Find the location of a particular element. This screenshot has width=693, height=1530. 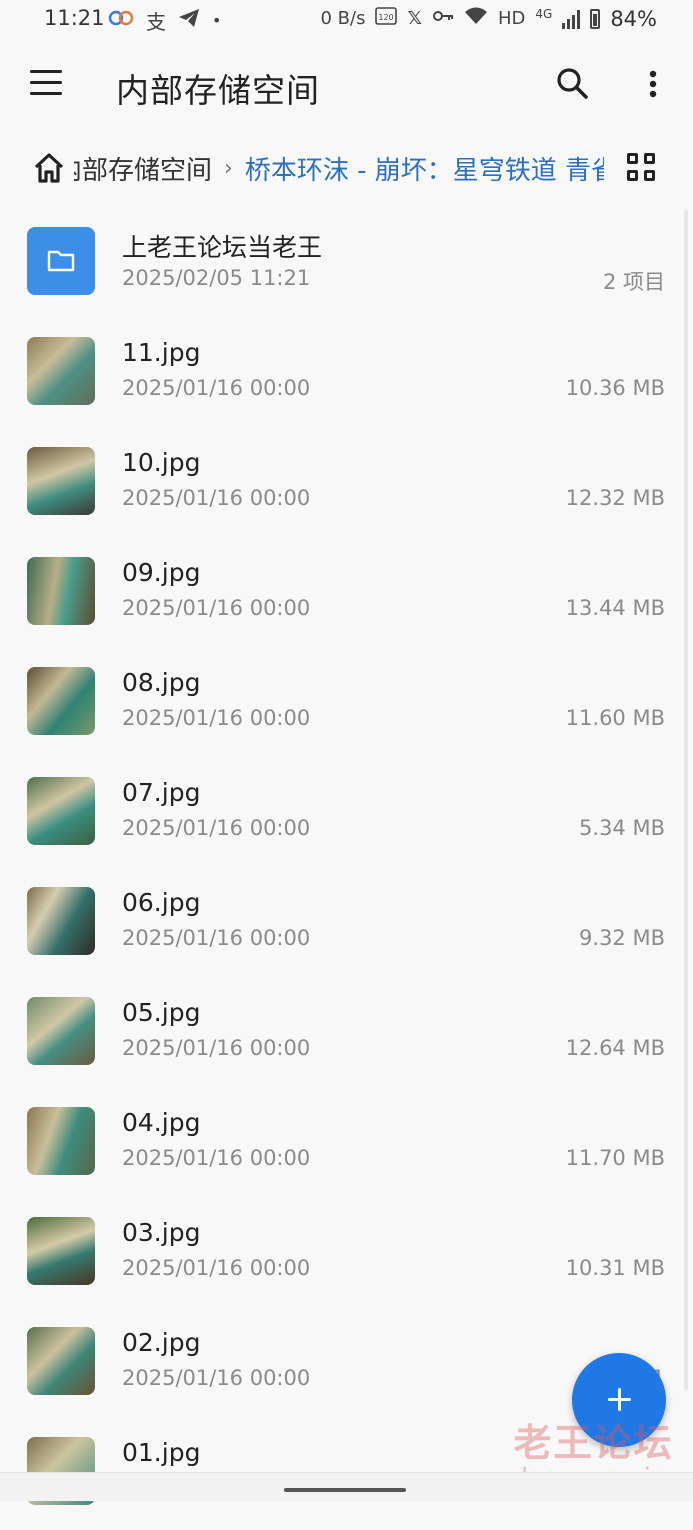

home-indicator is located at coordinates (345, 1490).